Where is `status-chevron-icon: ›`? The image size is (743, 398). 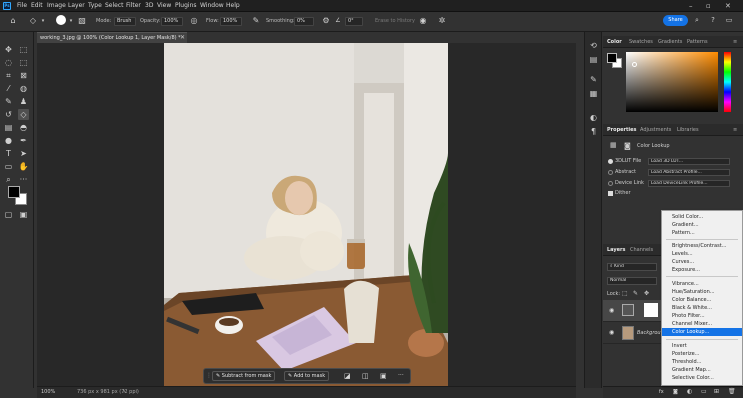 status-chevron-icon: › is located at coordinates (124, 391).